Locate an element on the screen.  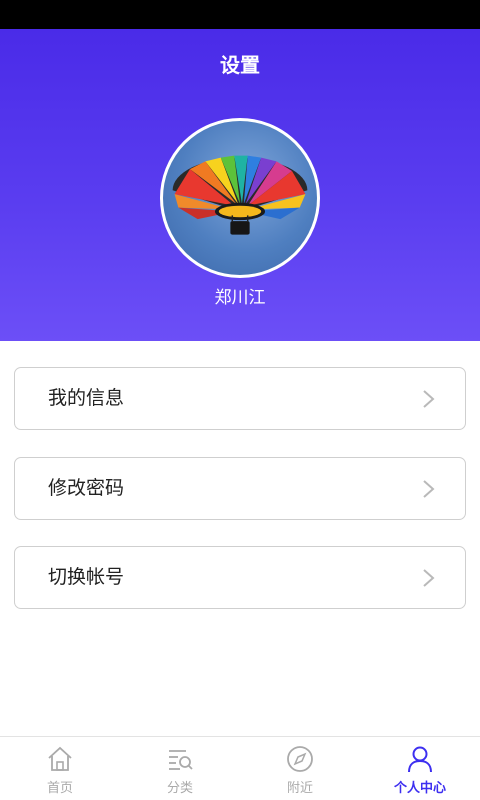
nav-label: 个人中心 is located at coordinates (419, 788).